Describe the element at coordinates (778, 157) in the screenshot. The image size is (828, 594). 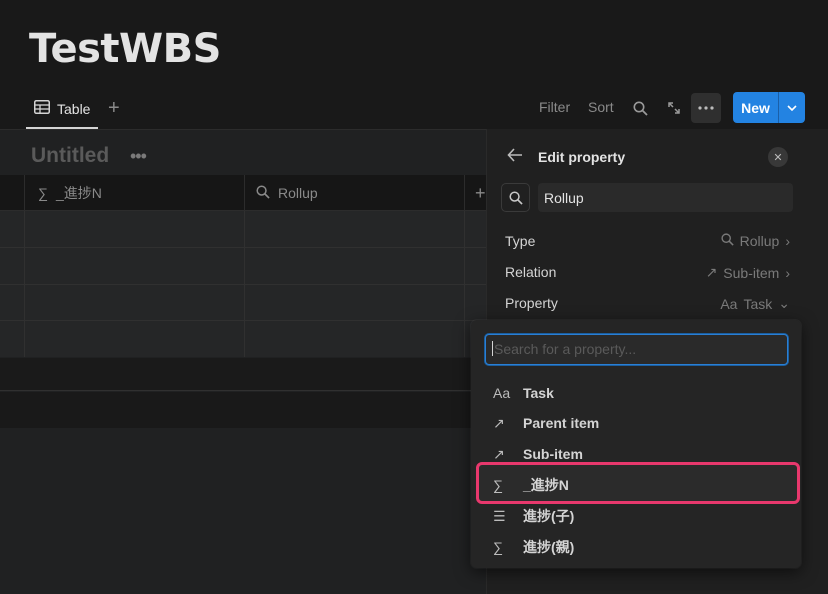
I see `close-icon: ✕` at that location.